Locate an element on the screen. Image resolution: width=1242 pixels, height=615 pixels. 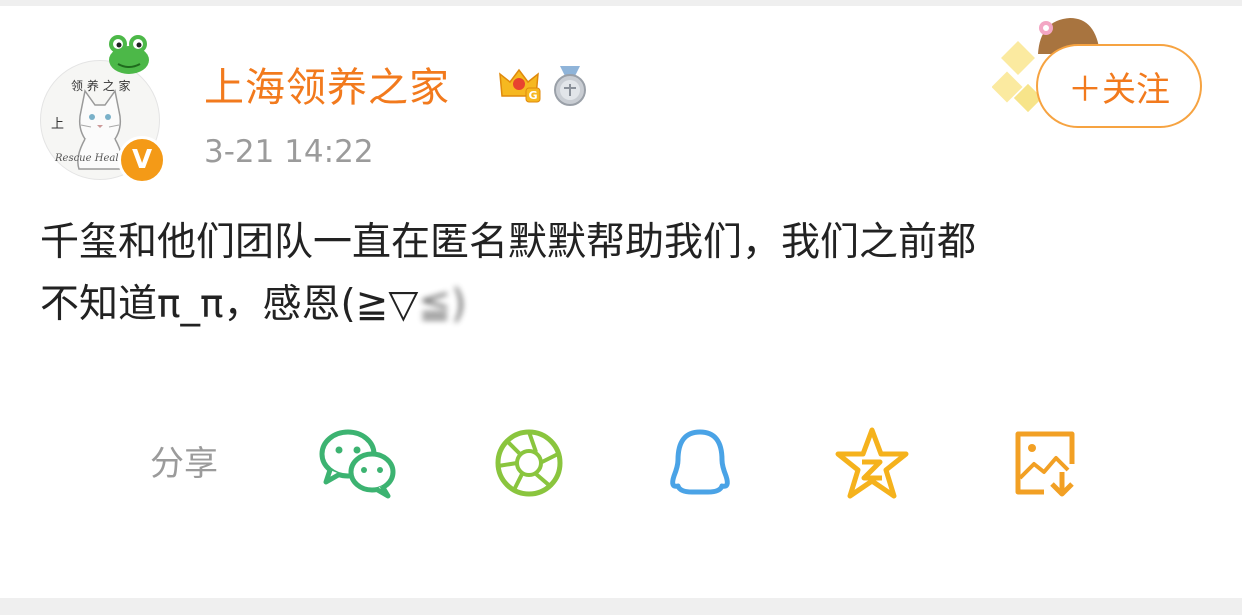
verified-badge: V is located at coordinates (142, 160).